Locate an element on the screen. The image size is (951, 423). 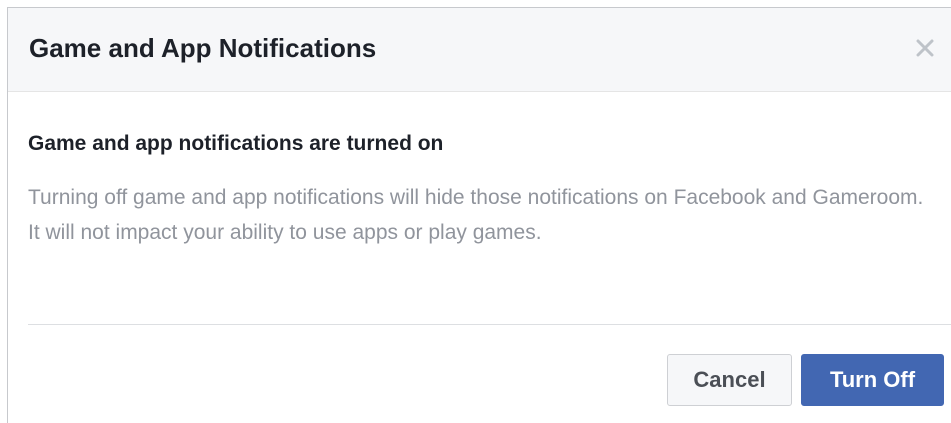
dialog-title: Game and App Notifications is located at coordinates (203, 48).